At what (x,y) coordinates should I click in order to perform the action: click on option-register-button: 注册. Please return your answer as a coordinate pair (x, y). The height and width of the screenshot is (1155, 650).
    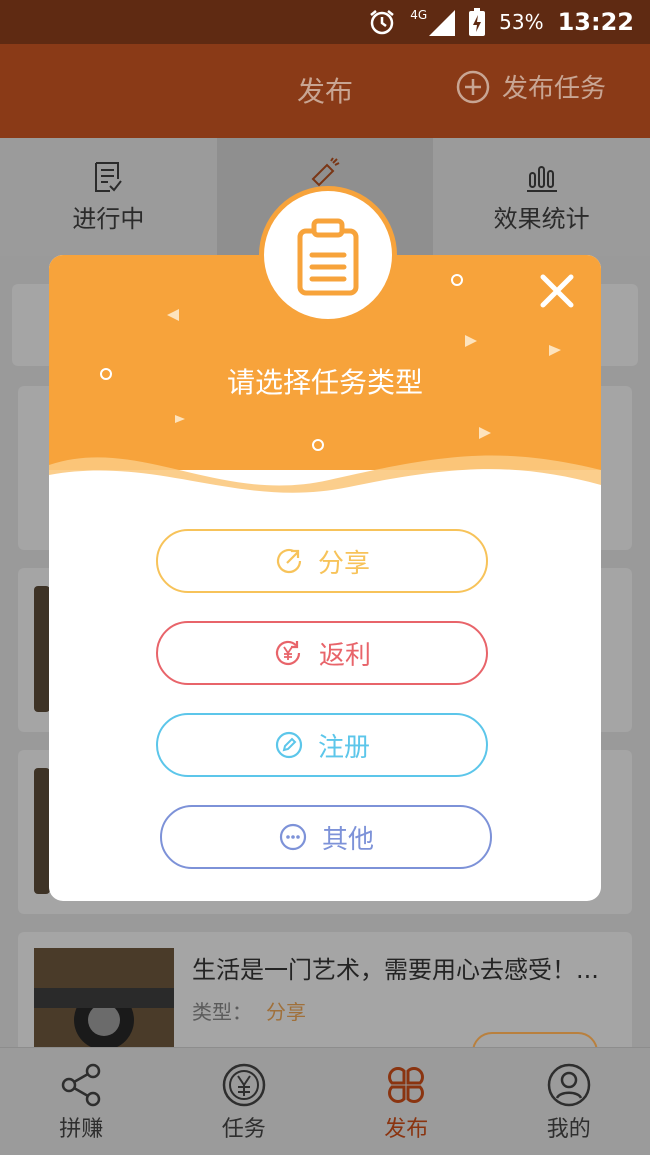
    Looking at the image, I should click on (322, 745).